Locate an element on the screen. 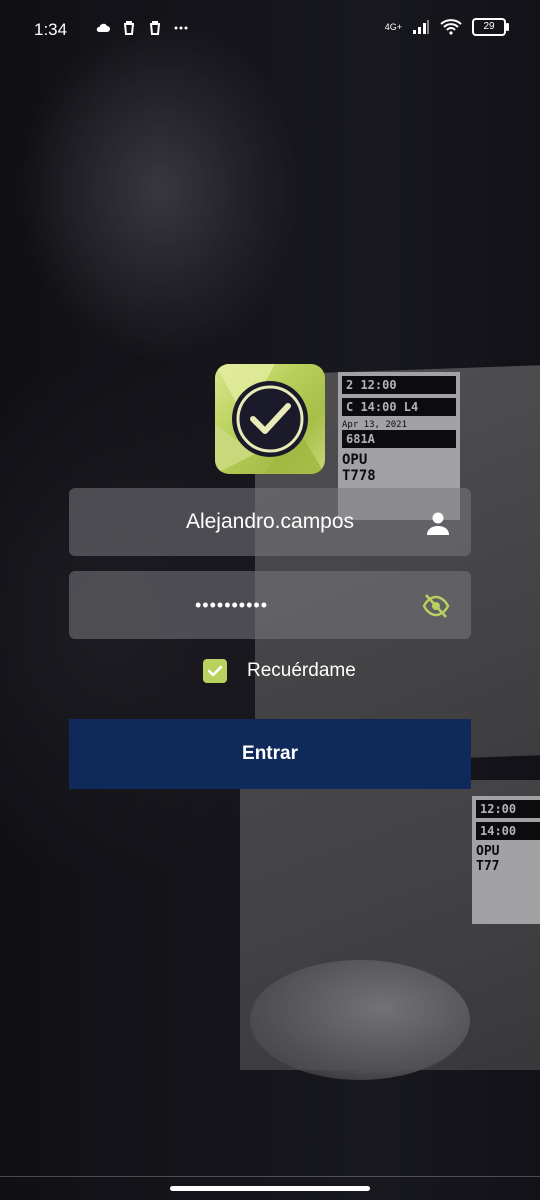 The image size is (540, 1200). status-right: 4G+ 29 is located at coordinates (446, 27).